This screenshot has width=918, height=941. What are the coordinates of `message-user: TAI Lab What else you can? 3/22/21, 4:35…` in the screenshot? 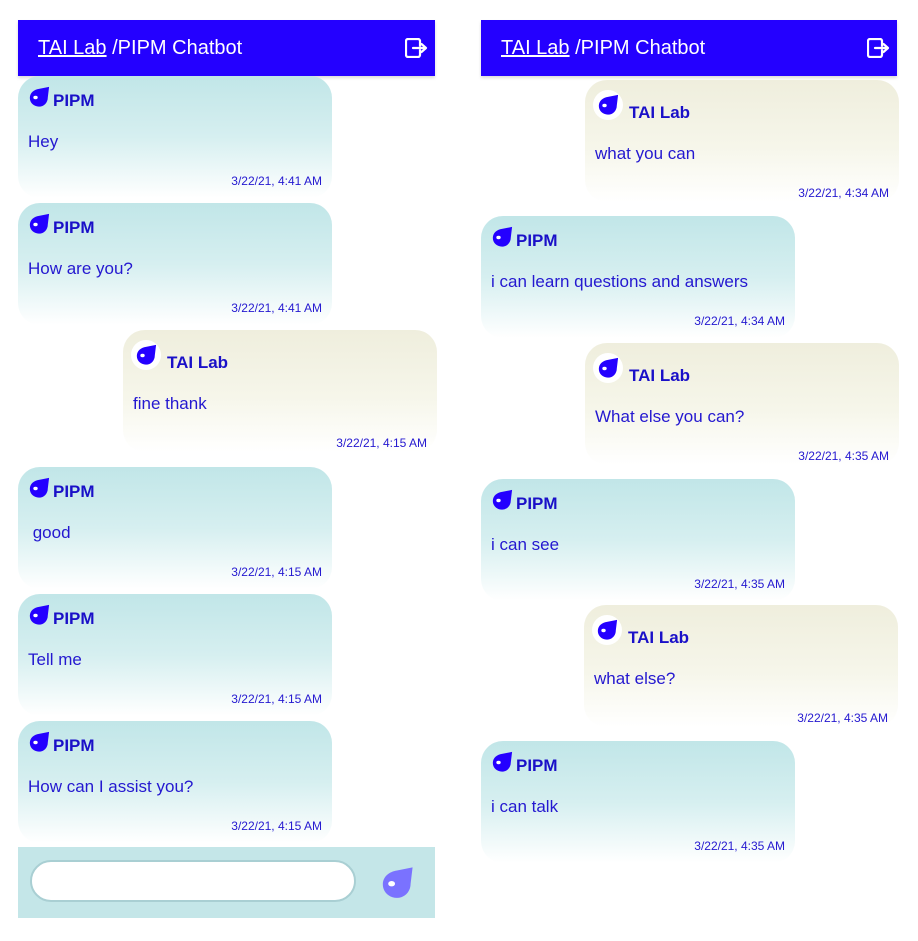 It's located at (742, 404).